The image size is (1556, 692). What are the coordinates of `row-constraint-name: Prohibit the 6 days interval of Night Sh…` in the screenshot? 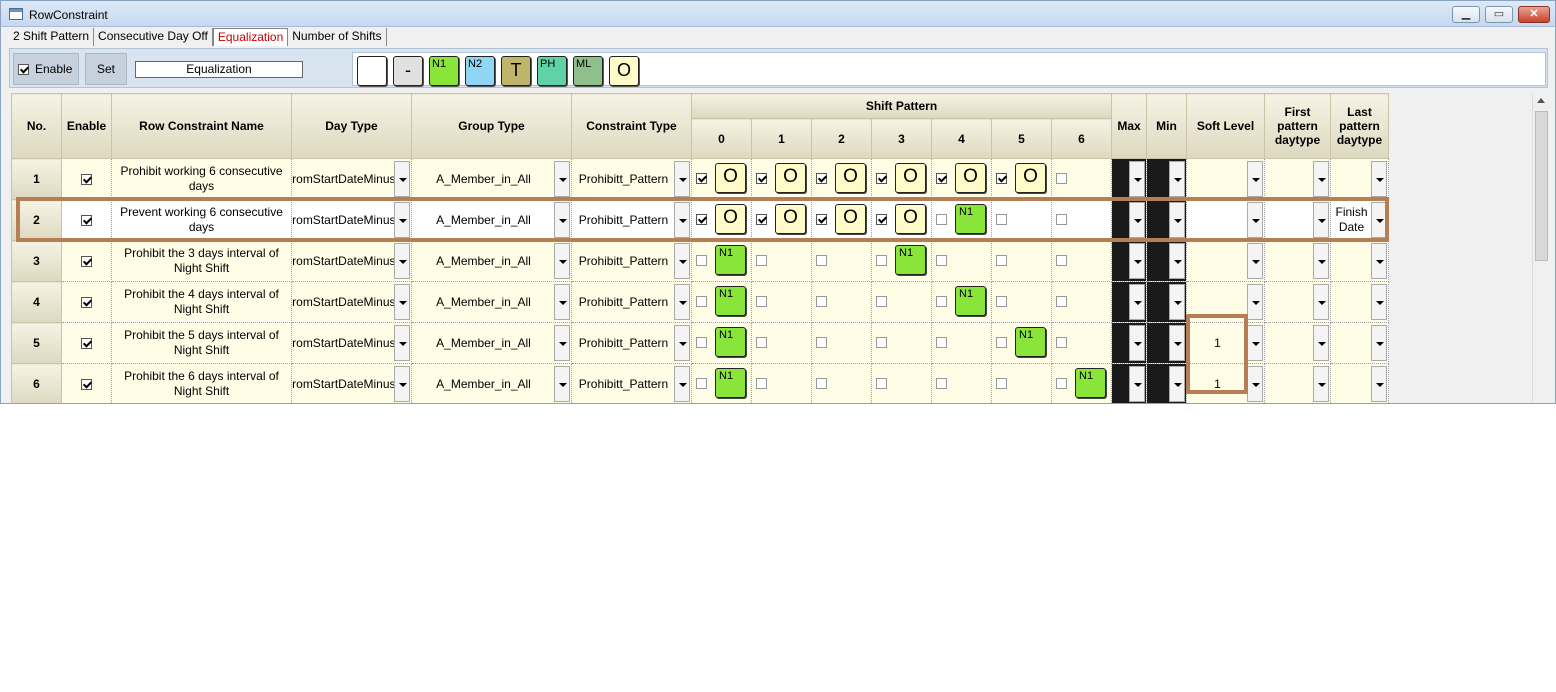 It's located at (201, 383).